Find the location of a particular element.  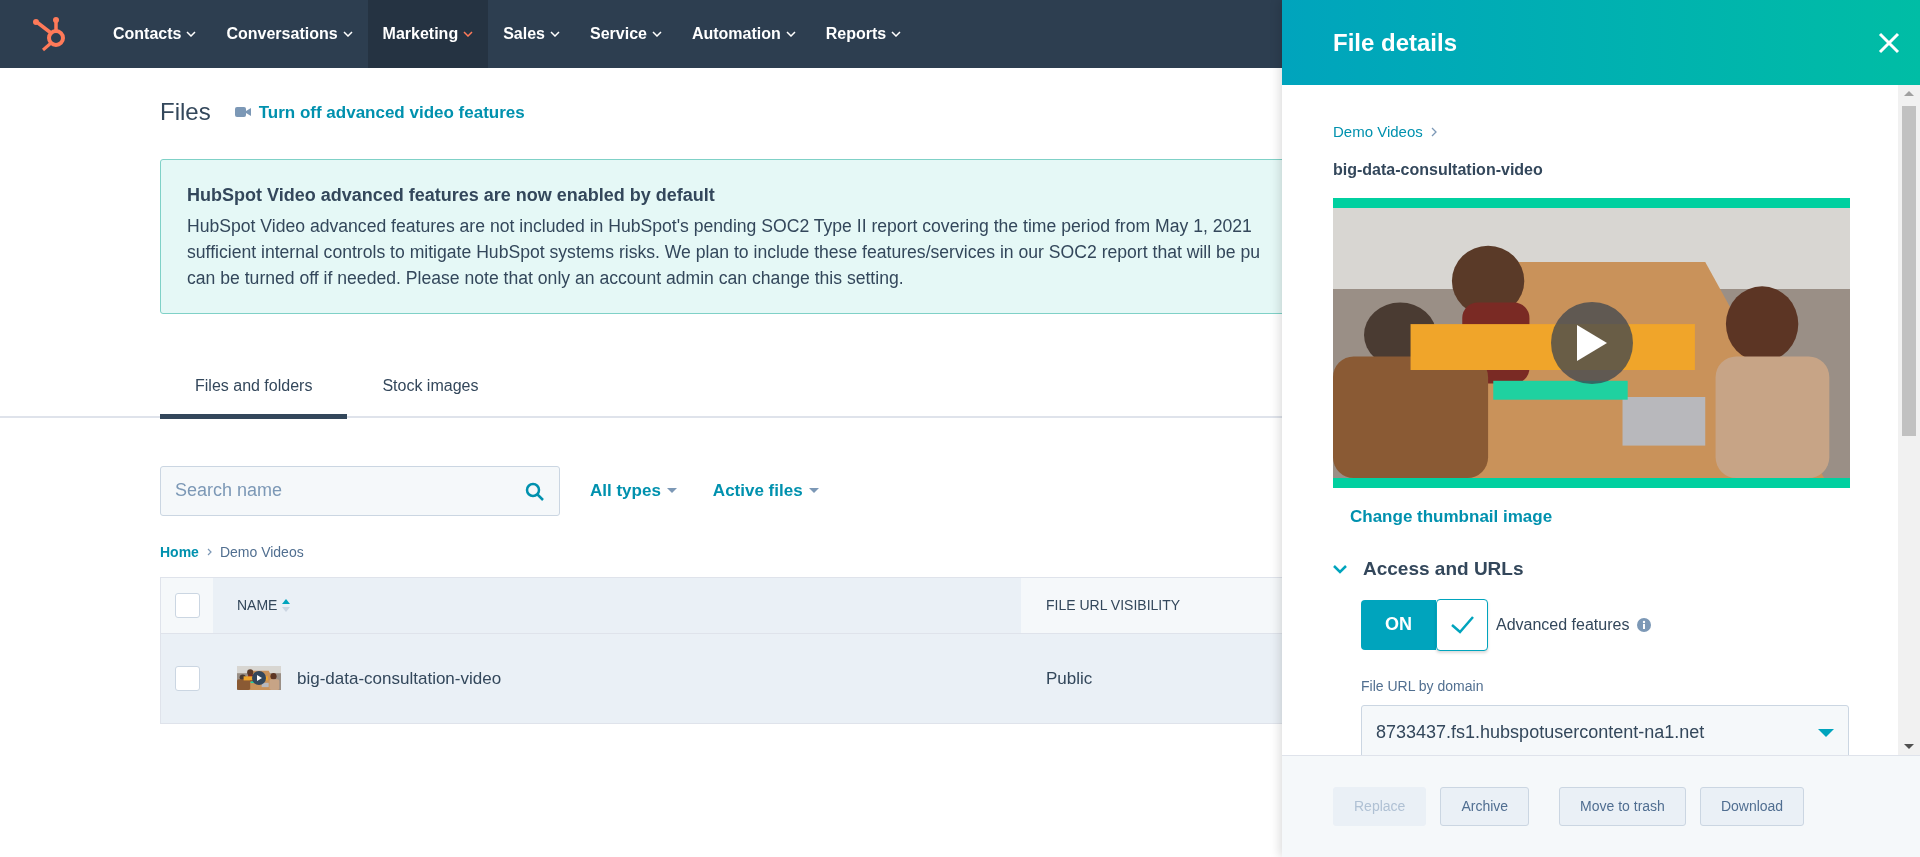

scroll-down-icon is located at coordinates (1909, 746).